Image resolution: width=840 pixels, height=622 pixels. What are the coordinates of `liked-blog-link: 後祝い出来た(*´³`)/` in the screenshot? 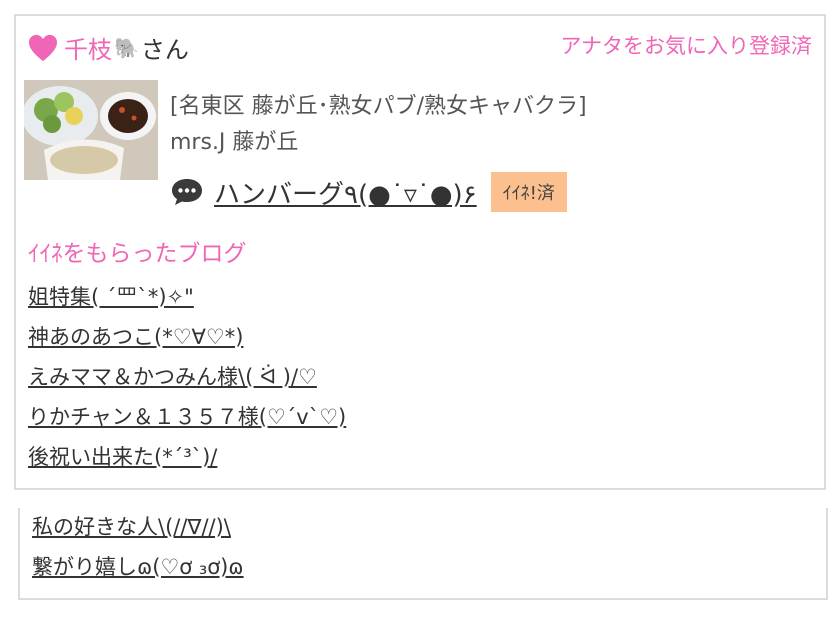 It's located at (122, 457).